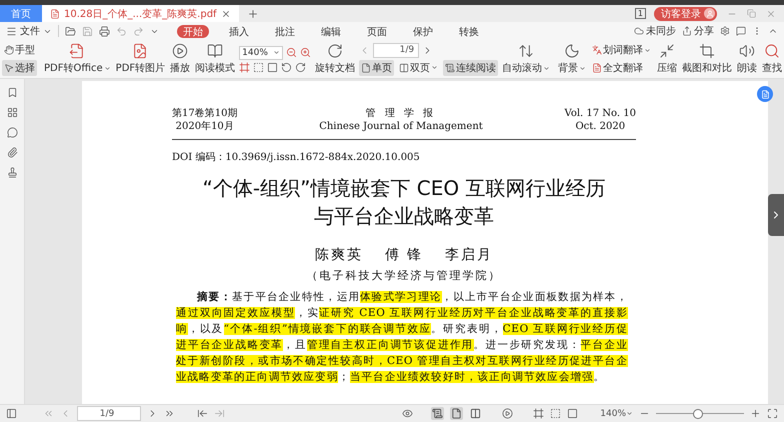 Image resolution: width=784 pixels, height=422 pixels. Describe the element at coordinates (9, 68) in the screenshot. I see `pointer-icon` at that location.